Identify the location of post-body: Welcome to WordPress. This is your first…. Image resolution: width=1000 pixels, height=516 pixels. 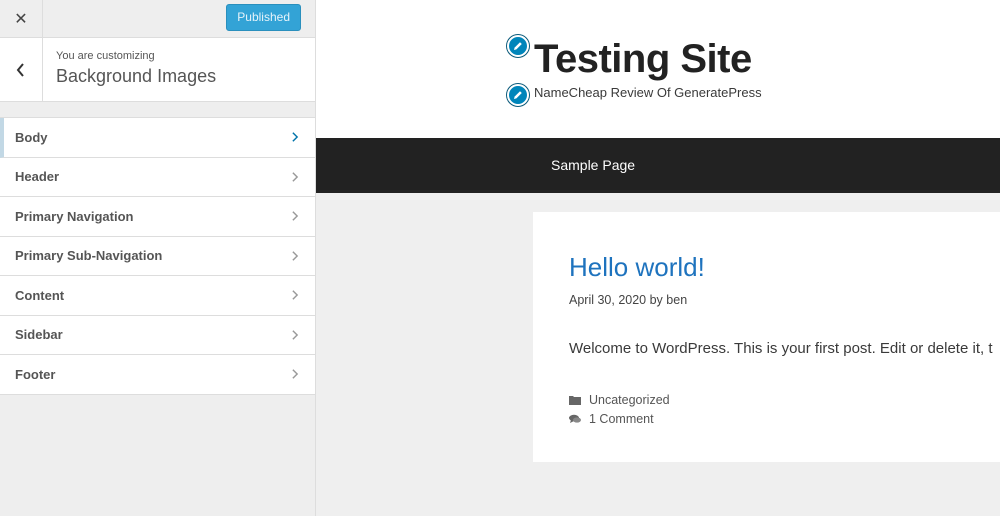
(781, 348).